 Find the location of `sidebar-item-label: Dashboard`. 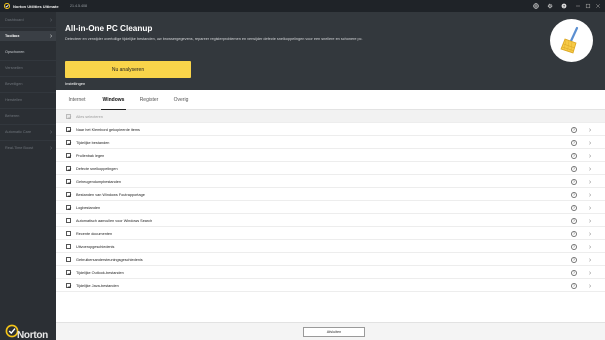

sidebar-item-label: Dashboard is located at coordinates (14, 20).